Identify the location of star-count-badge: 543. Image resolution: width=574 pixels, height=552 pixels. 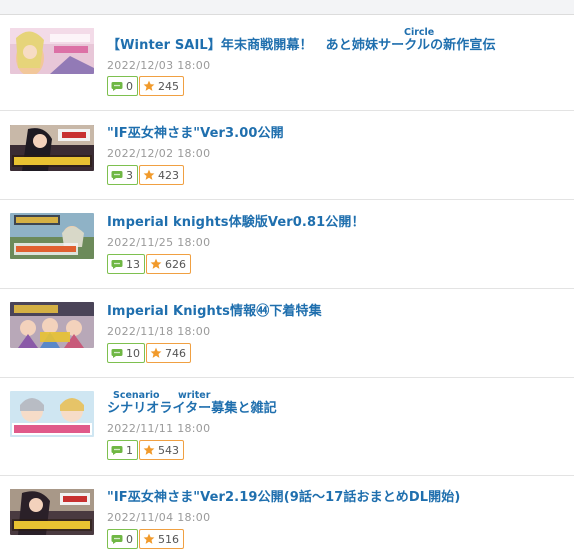
(161, 450).